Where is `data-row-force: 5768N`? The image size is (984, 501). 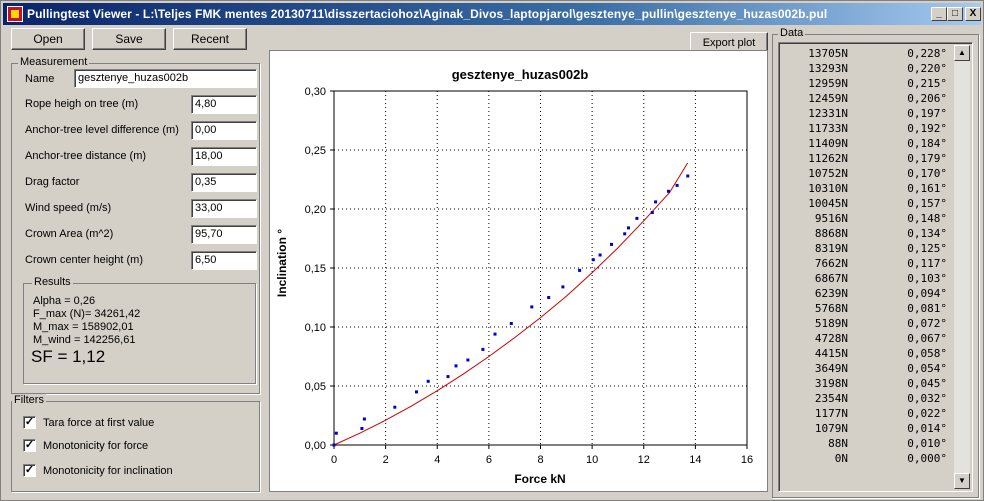 data-row-force: 5768N is located at coordinates (831, 308).